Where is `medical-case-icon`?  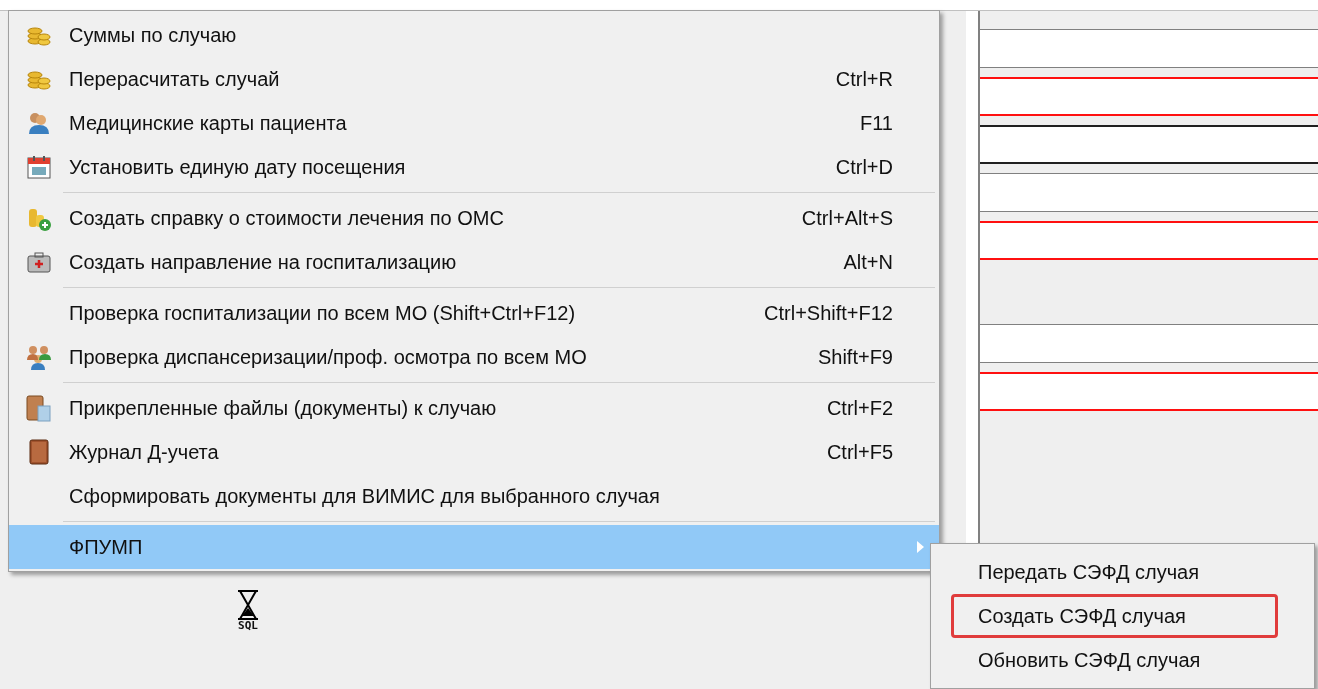
medical-case-icon is located at coordinates (39, 262).